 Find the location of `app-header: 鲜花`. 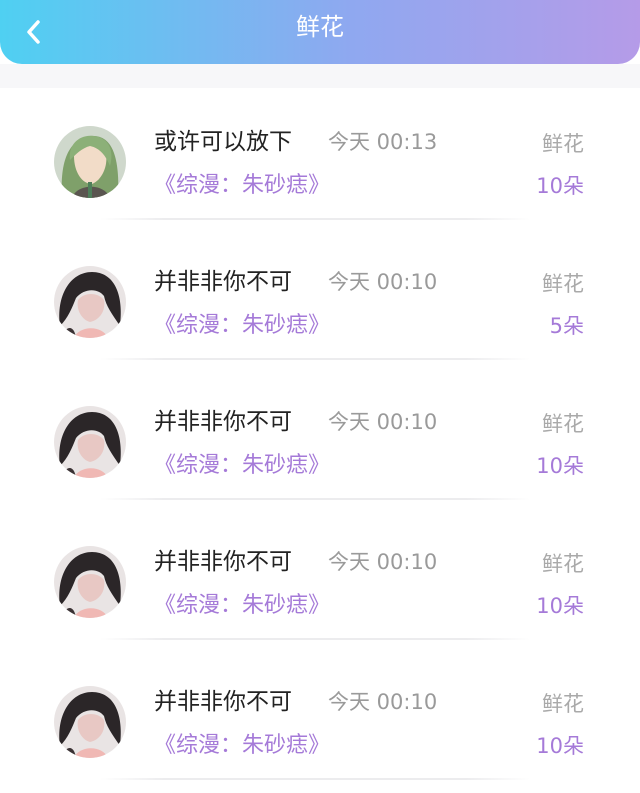

app-header: 鲜花 is located at coordinates (320, 32).